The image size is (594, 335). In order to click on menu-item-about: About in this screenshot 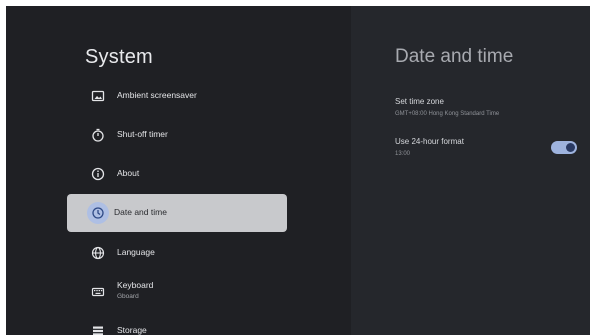, I will do `click(177, 174)`.